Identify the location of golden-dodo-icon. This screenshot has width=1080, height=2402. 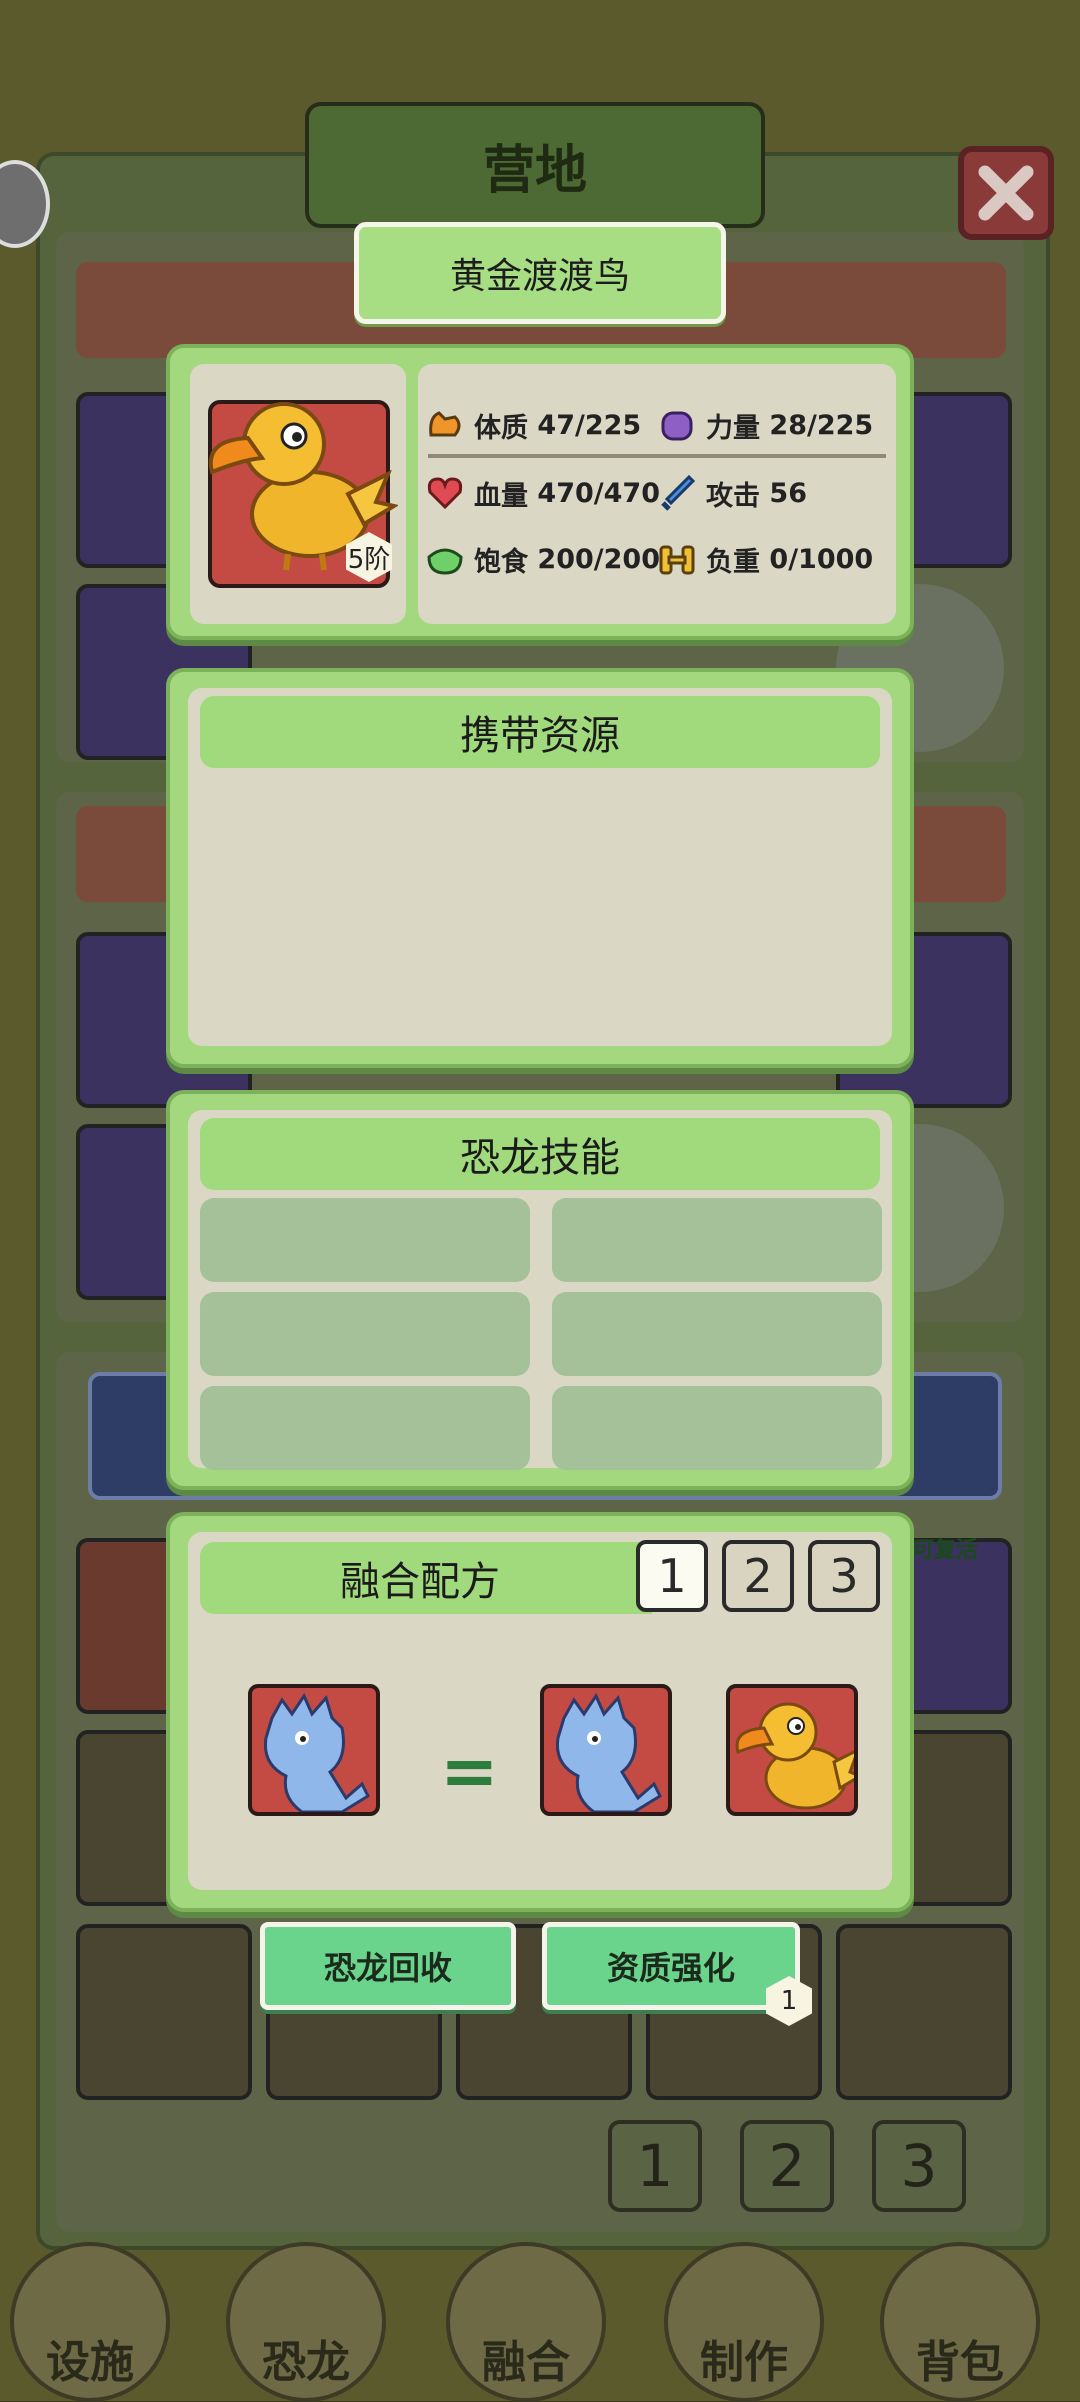
(794, 1756).